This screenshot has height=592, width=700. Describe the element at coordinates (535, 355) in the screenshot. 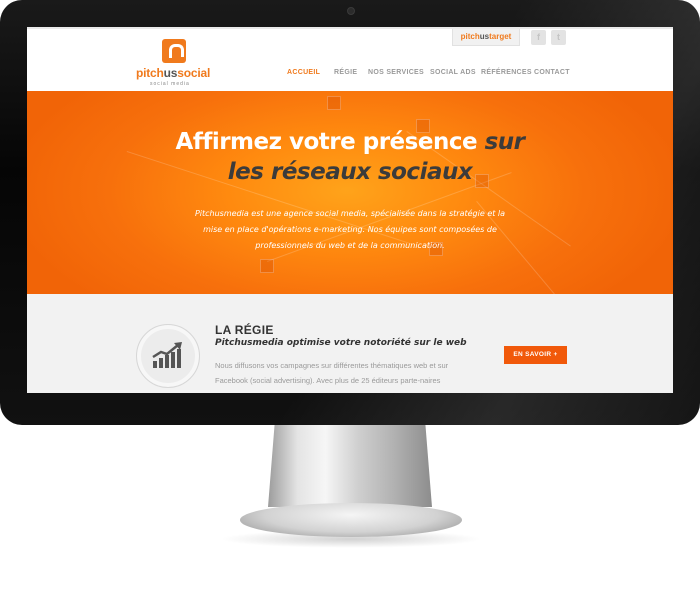

I see `en-savoir-plus-button: EN SAVOIR +` at that location.